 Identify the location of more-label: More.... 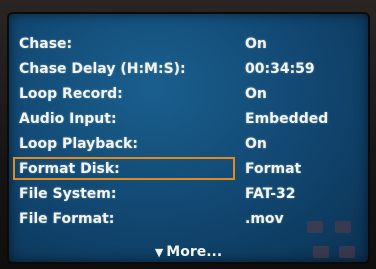
(194, 252).